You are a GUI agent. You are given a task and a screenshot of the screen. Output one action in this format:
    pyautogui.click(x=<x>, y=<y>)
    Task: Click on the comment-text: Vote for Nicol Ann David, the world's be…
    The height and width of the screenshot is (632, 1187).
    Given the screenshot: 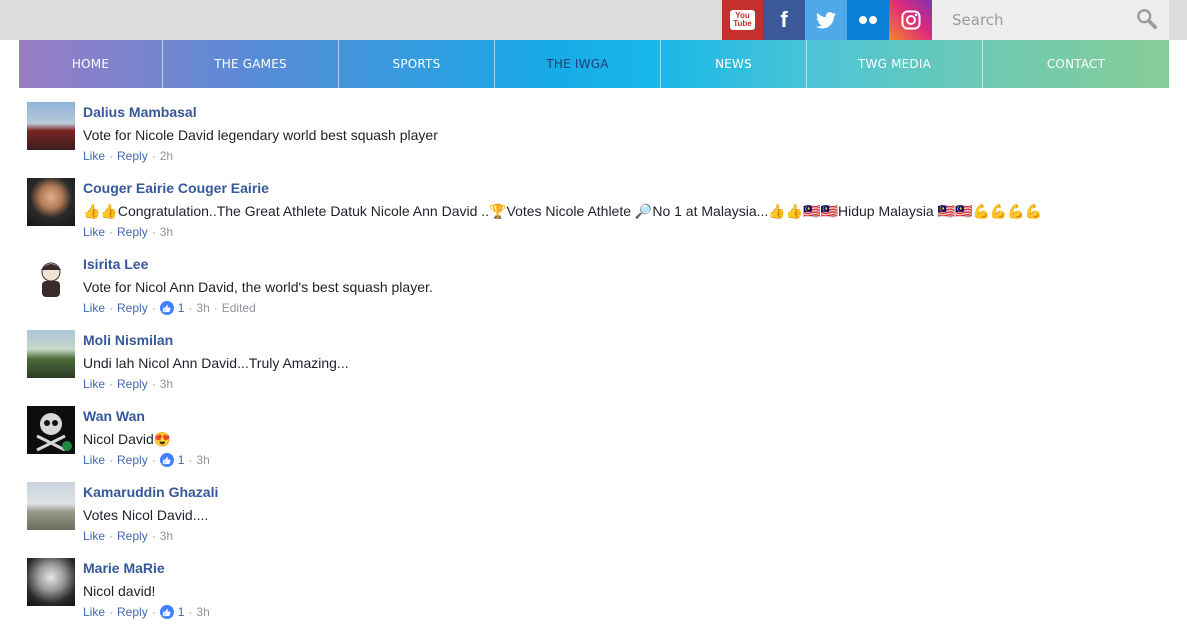 What is the action you would take?
    pyautogui.click(x=258, y=287)
    